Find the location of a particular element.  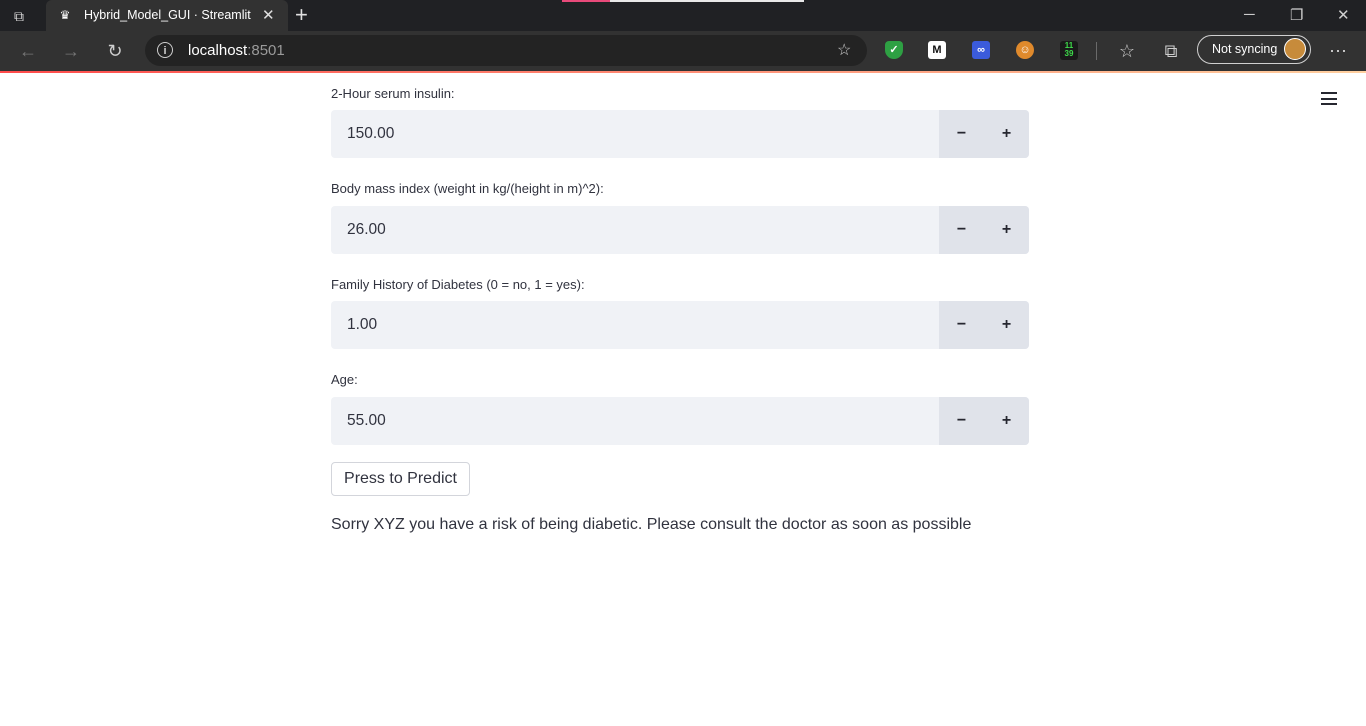

loading-indicator is located at coordinates (586, 1).